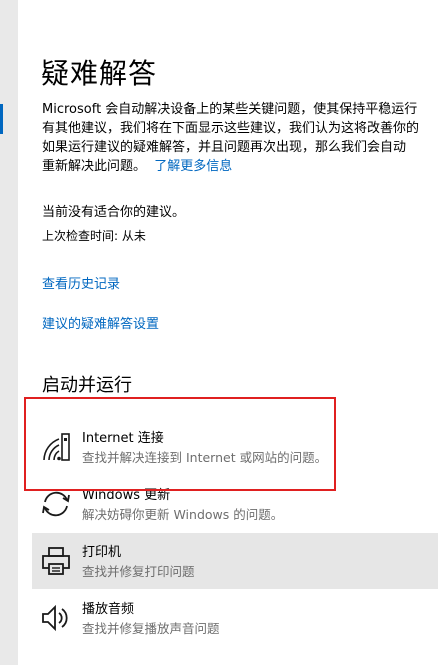 The image size is (438, 665). What do you see at coordinates (94, 236) in the screenshot?
I see `last-check-time: 上次检查时间: 从未` at bounding box center [94, 236].